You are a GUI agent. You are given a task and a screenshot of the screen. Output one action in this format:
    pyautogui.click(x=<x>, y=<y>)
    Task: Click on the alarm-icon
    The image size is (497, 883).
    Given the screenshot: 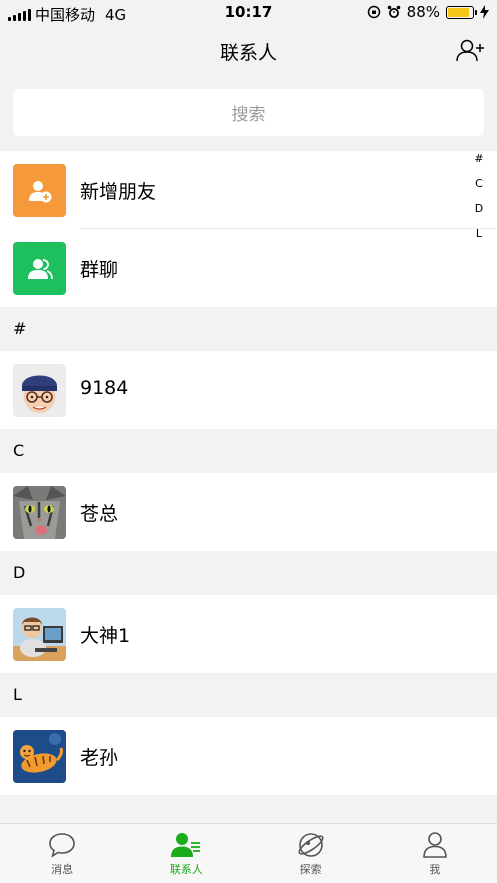 What is the action you would take?
    pyautogui.click(x=393, y=11)
    